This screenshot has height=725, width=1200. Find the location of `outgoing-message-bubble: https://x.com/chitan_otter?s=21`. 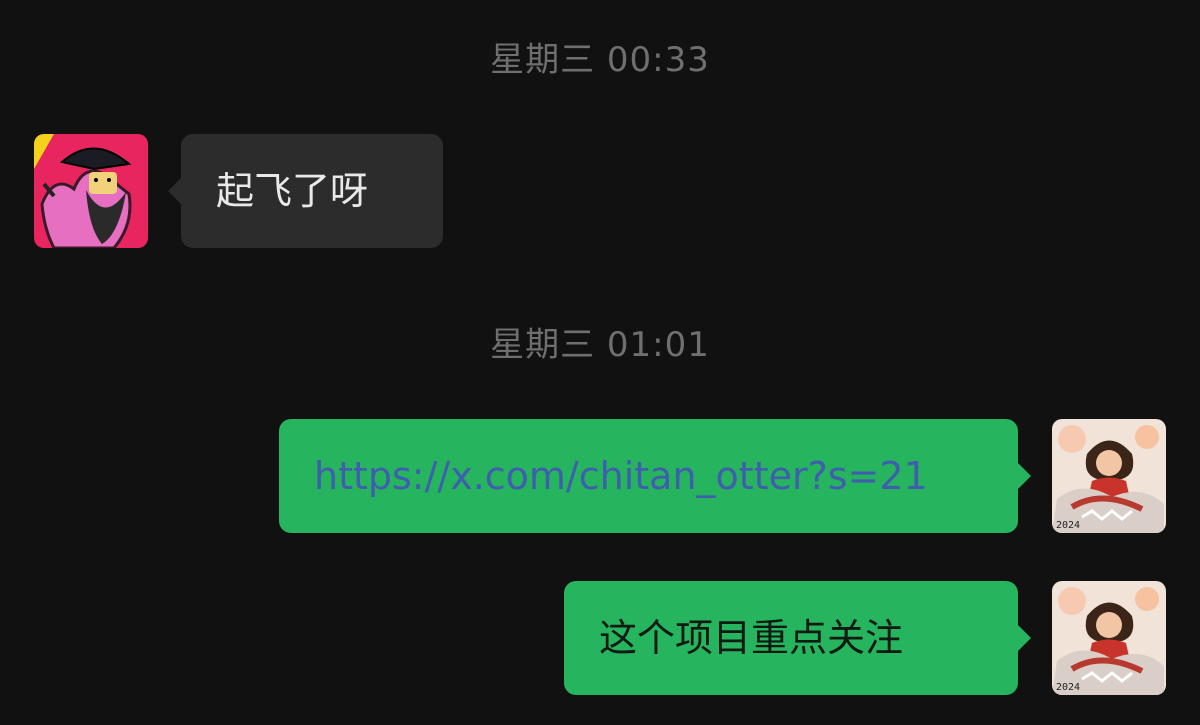

outgoing-message-bubble: https://x.com/chitan_otter?s=21 is located at coordinates (655, 476).